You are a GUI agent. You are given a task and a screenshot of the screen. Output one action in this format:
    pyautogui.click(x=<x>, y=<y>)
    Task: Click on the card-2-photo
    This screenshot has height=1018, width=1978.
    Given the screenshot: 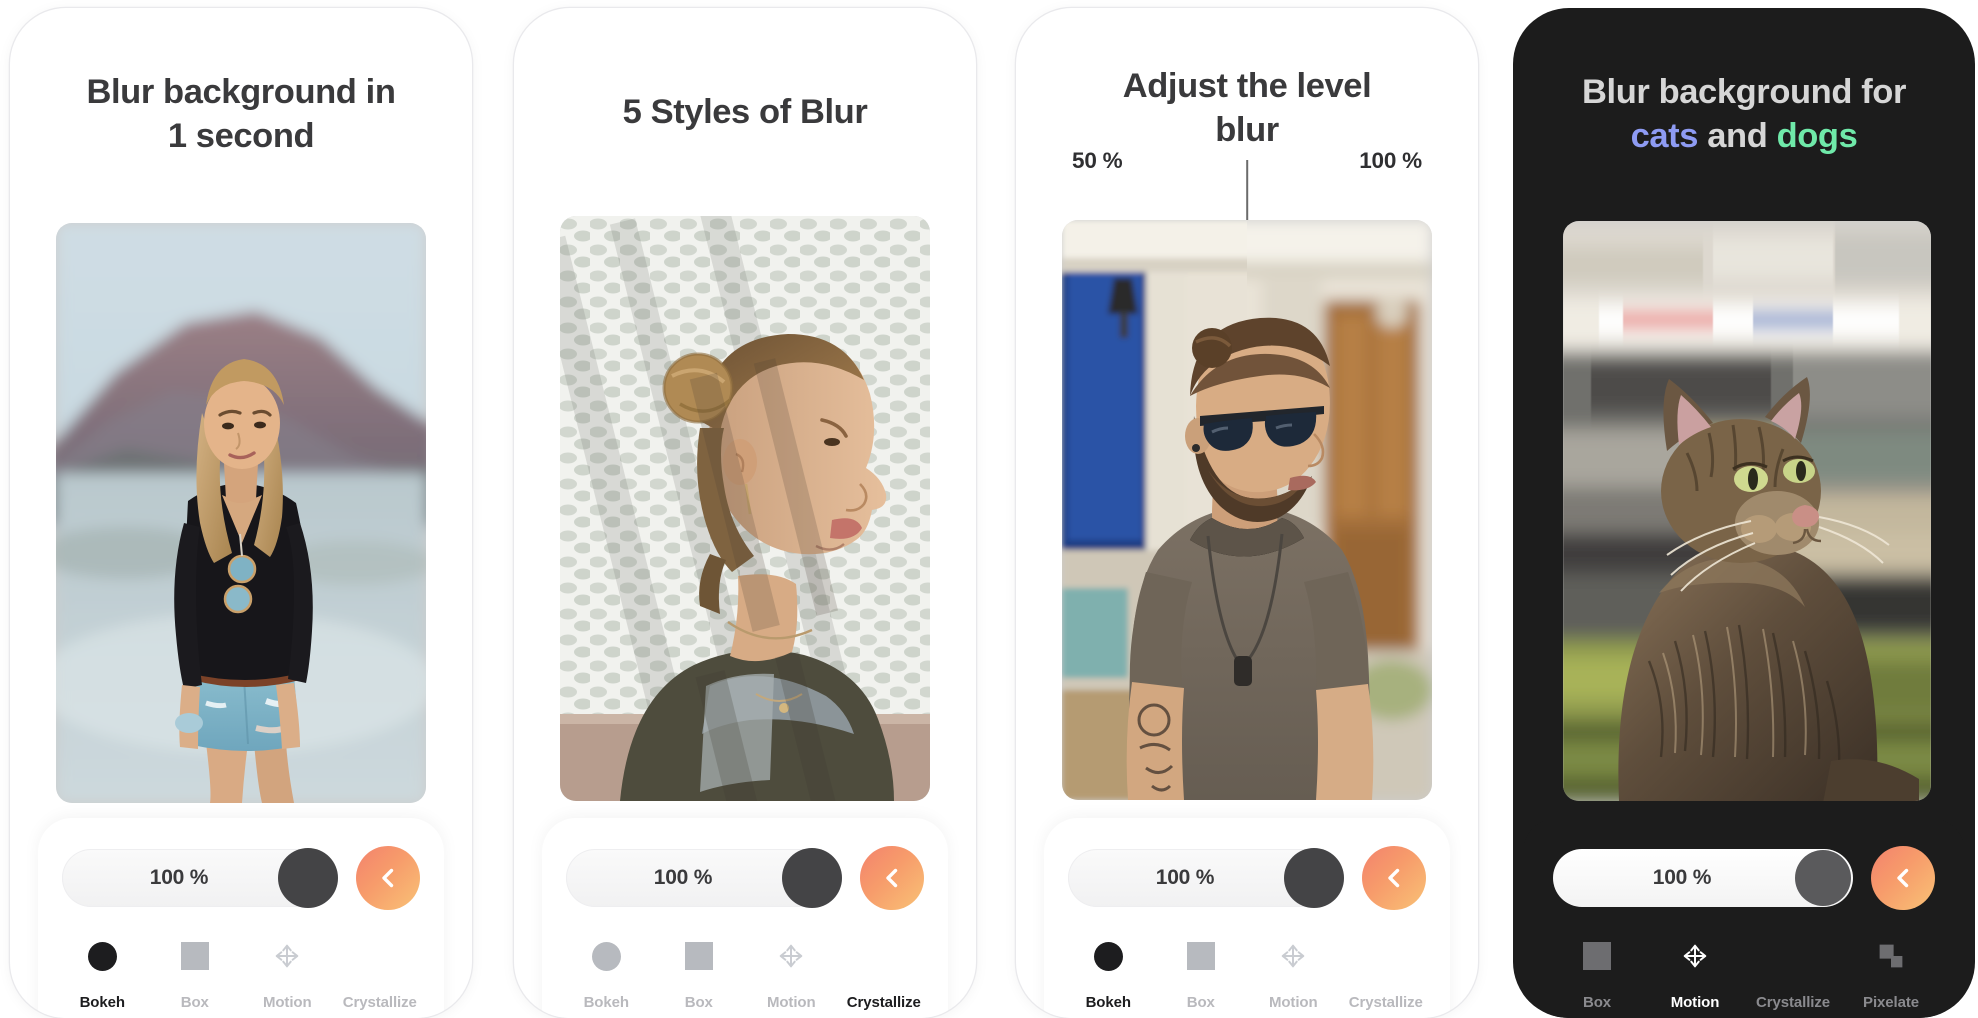 What is the action you would take?
    pyautogui.click(x=745, y=508)
    